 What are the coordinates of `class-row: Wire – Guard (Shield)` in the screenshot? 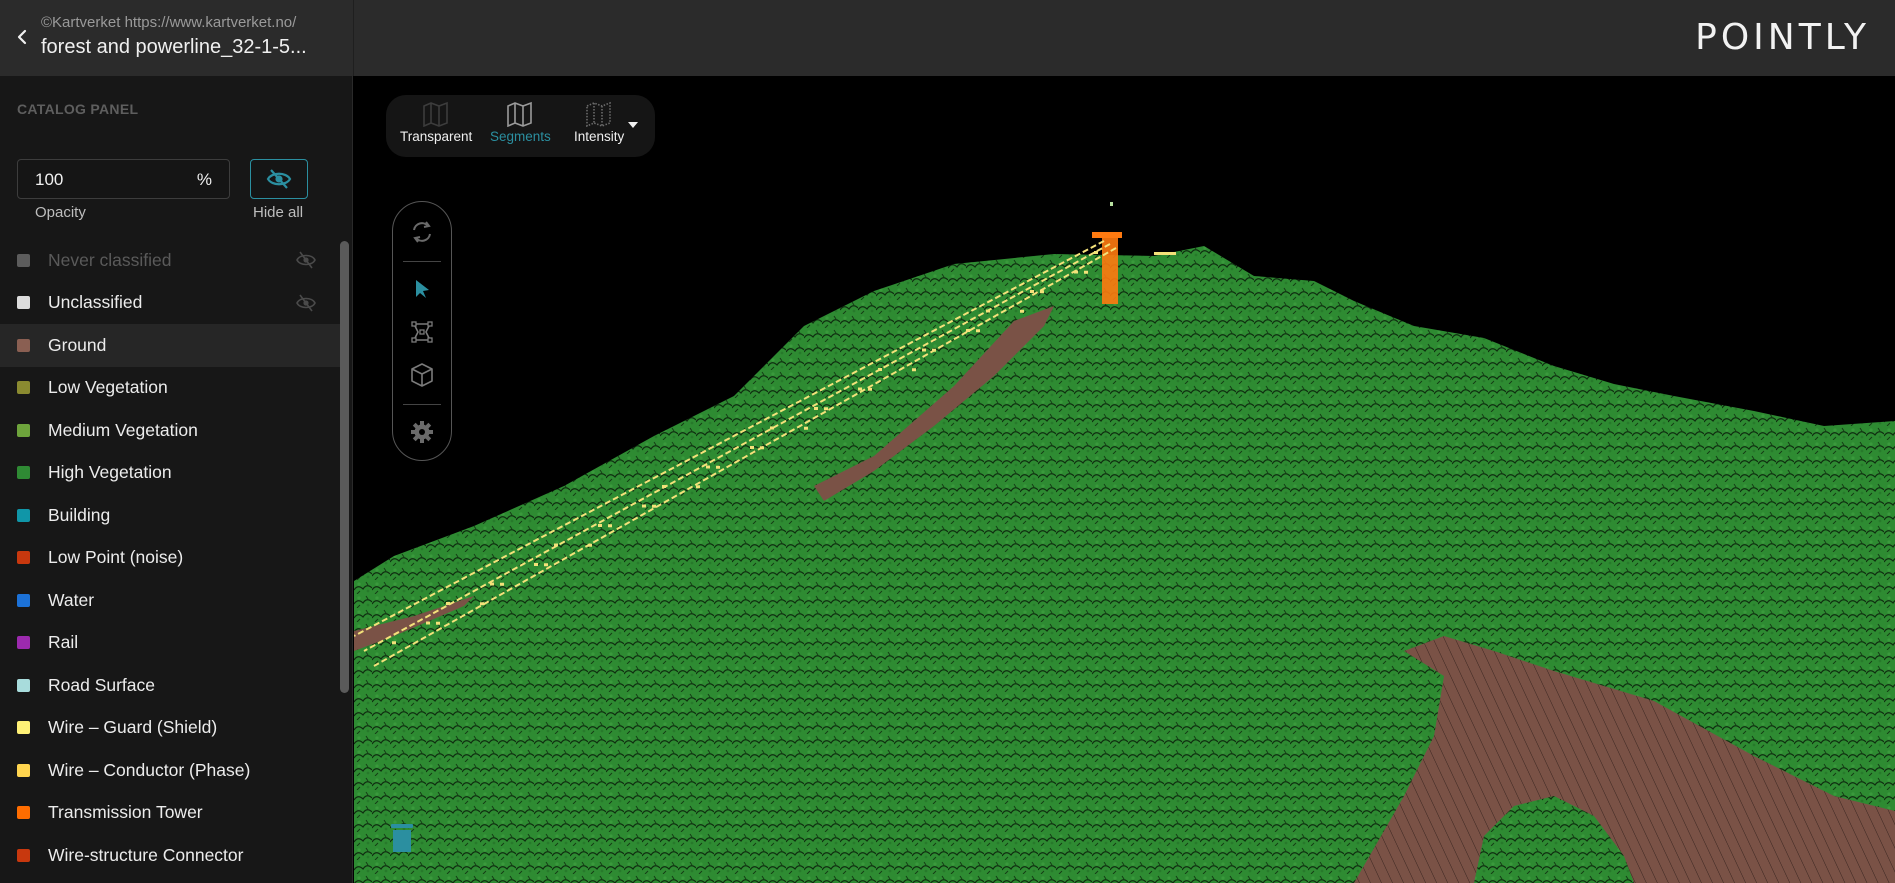 It's located at (170, 728).